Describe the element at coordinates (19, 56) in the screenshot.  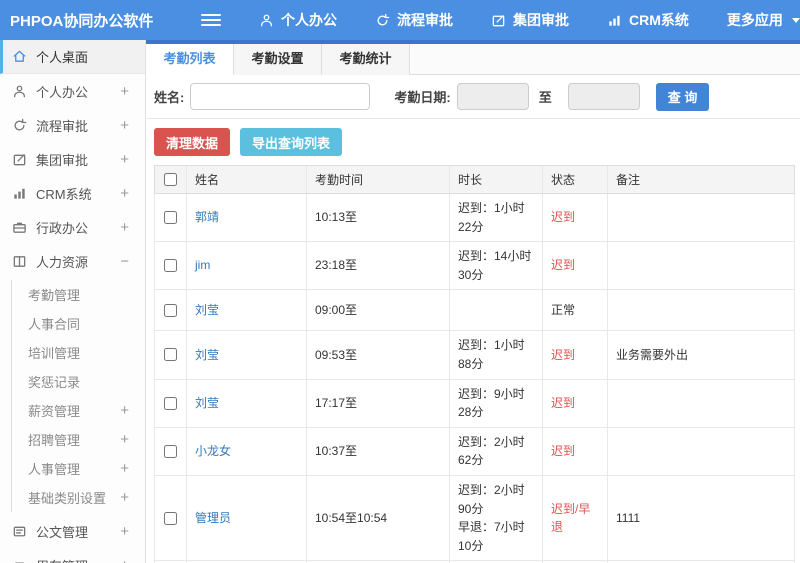
I see `home-icon` at that location.